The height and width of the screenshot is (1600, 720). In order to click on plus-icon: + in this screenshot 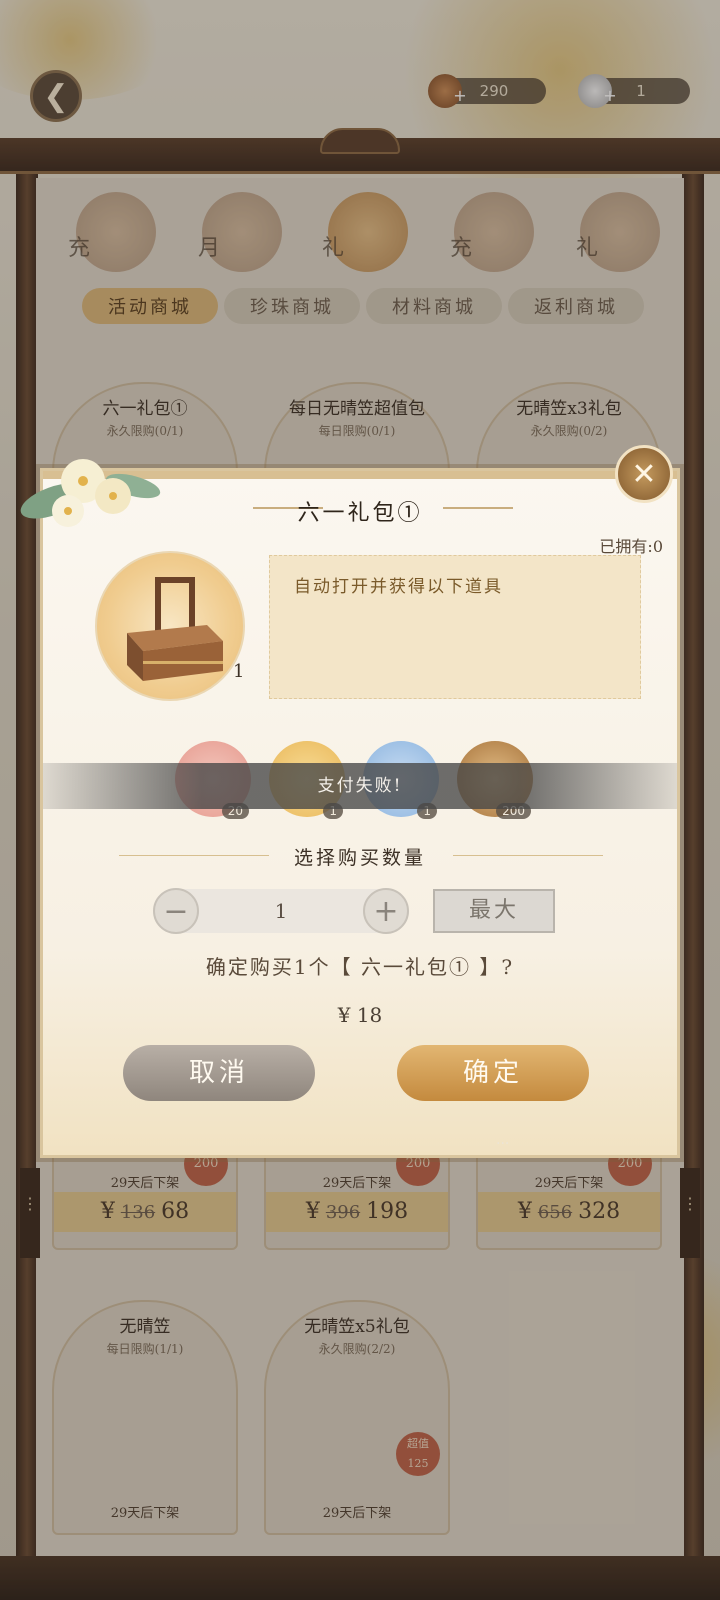, I will do `click(386, 911)`.